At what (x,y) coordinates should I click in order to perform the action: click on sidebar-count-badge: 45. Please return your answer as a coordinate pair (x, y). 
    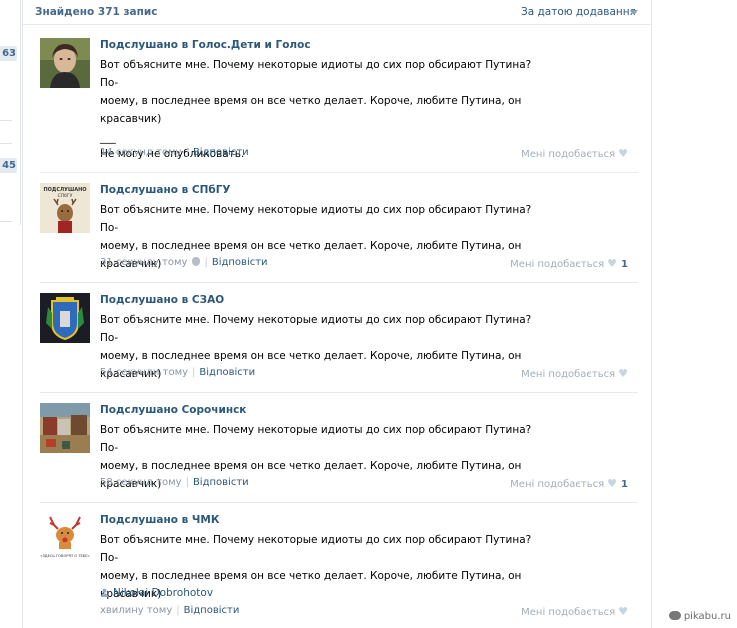
    Looking at the image, I should click on (8, 165).